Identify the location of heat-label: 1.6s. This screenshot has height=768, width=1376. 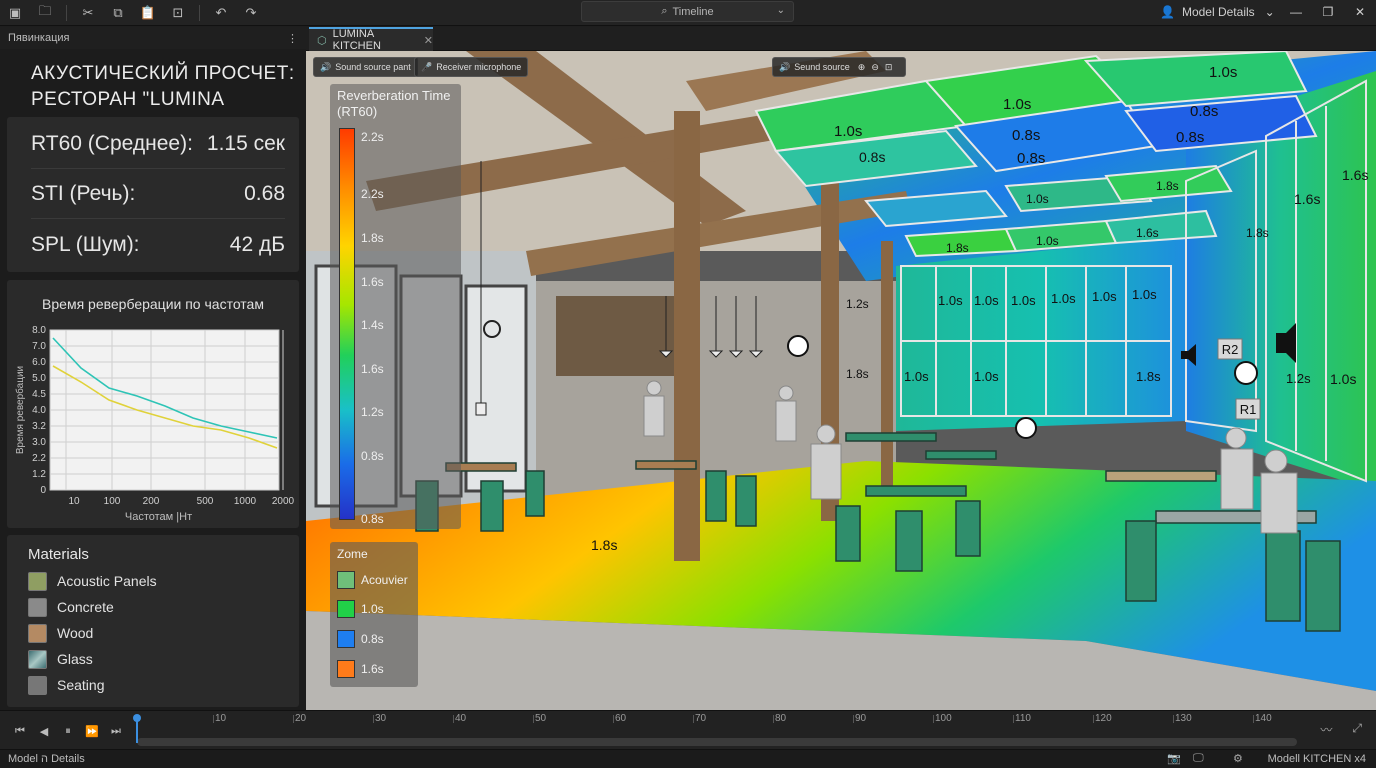
(1307, 199).